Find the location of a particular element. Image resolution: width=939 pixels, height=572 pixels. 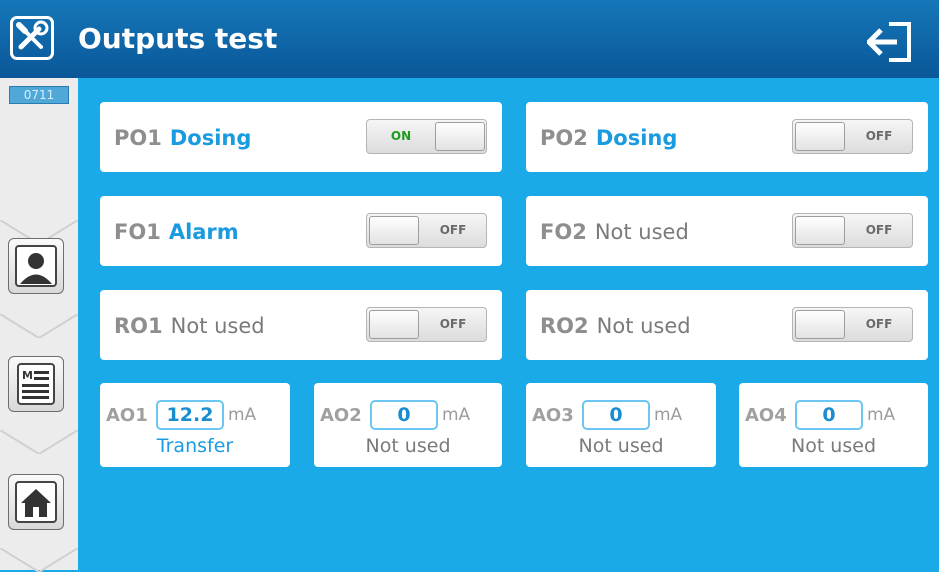

output-code: FO2 is located at coordinates (563, 232).